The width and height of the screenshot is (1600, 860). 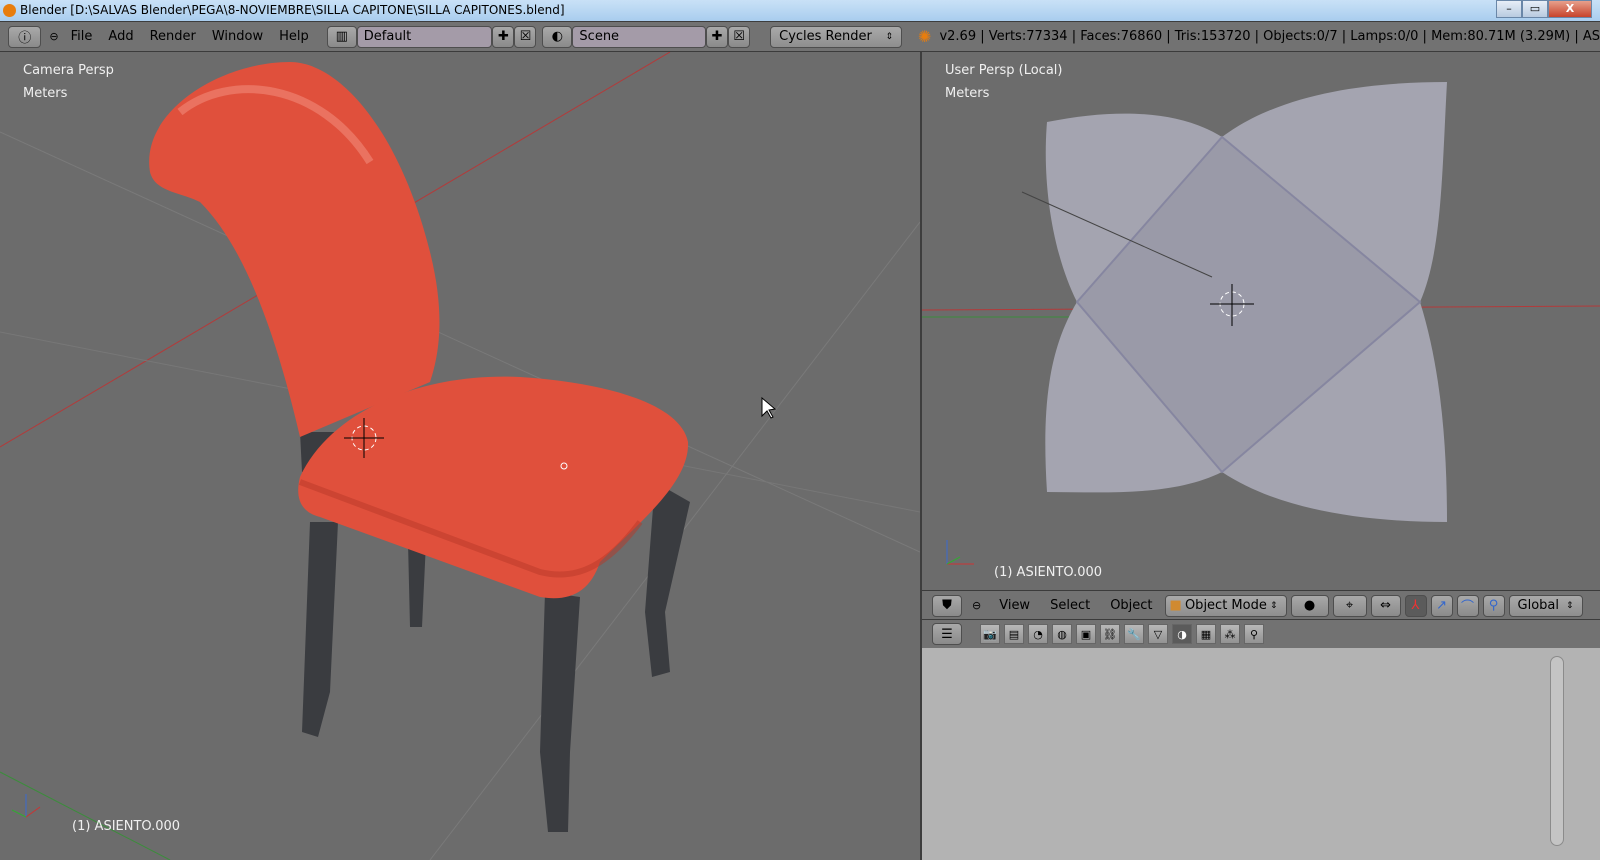 What do you see at coordinates (739, 36) in the screenshot?
I see `delete-scene-icon: ☒` at bounding box center [739, 36].